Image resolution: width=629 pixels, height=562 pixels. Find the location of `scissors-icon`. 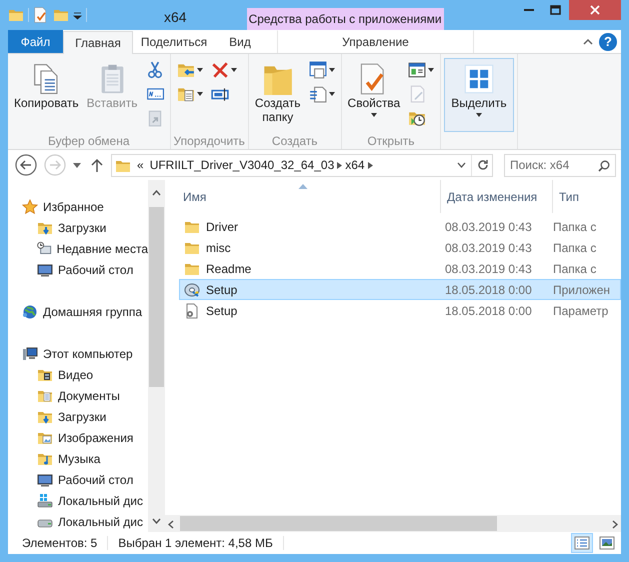

scissors-icon is located at coordinates (155, 69).